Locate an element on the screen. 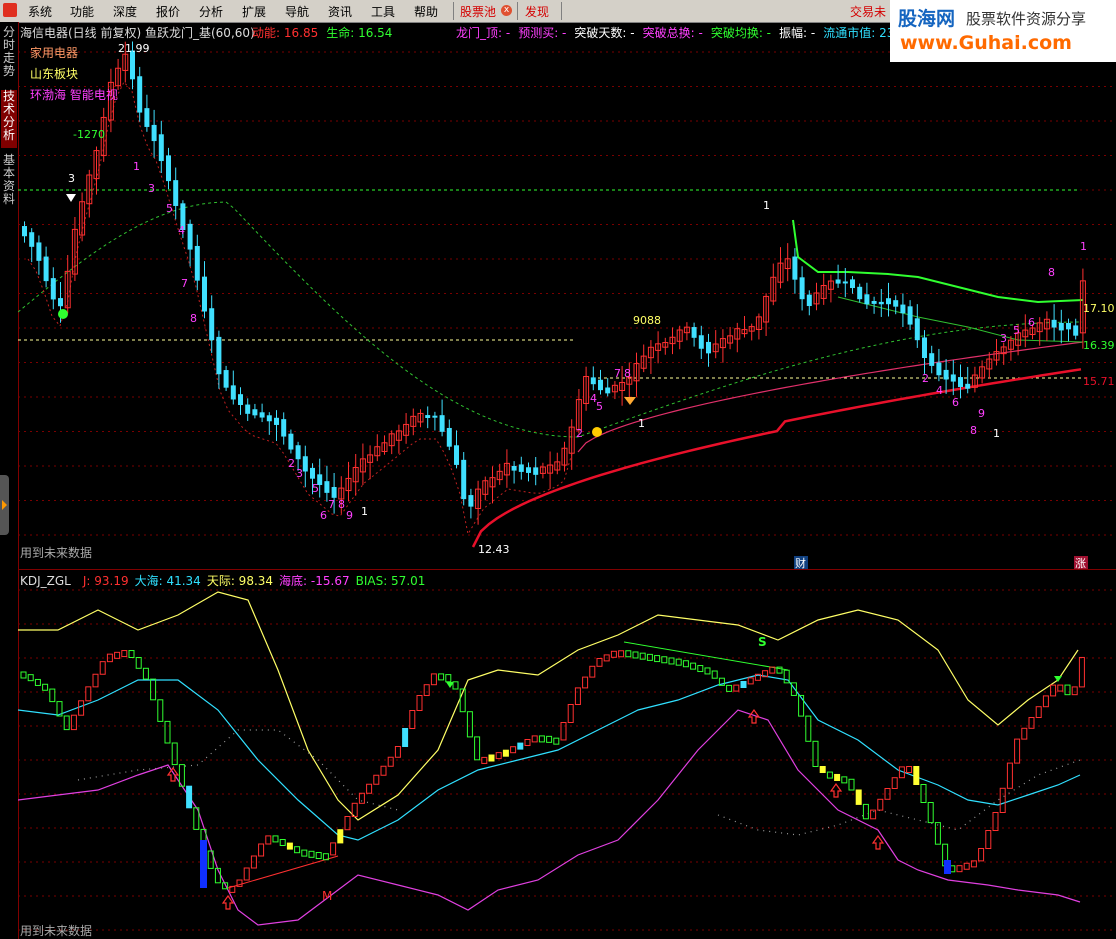 Image resolution: width=1116 pixels, height=939 pixels. sidebar-collapse-handle is located at coordinates (4, 505).